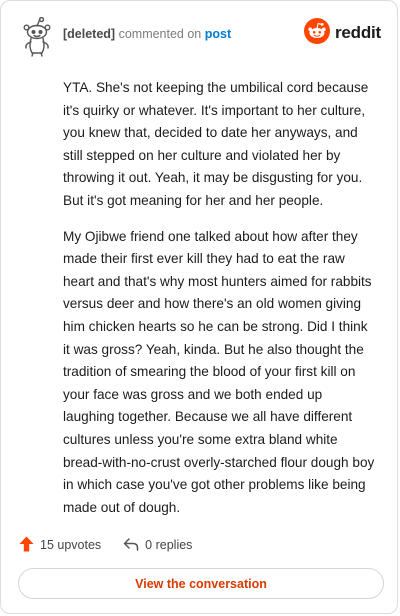  I want to click on view-conversation-button: View the conversation, so click(201, 583).